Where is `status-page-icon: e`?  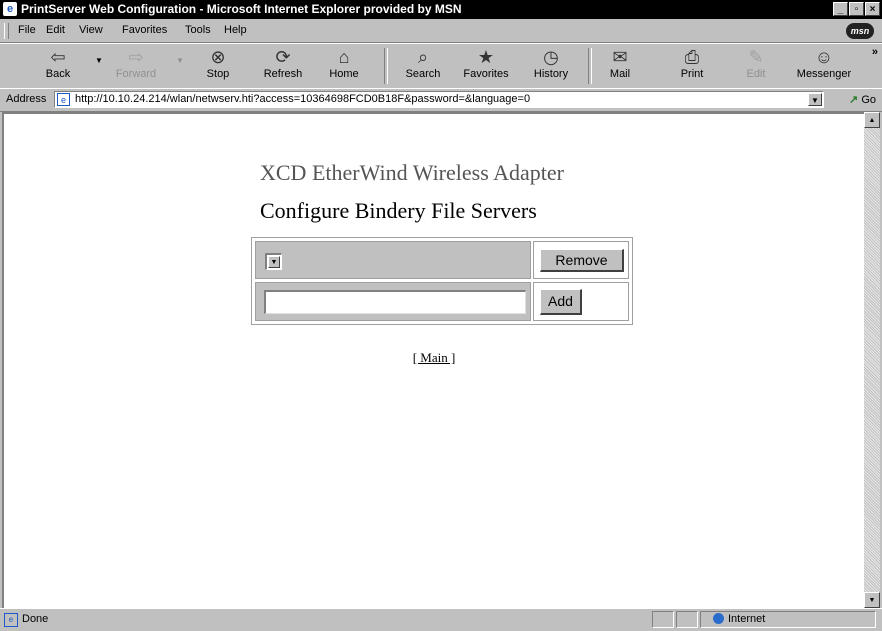 status-page-icon: e is located at coordinates (11, 620).